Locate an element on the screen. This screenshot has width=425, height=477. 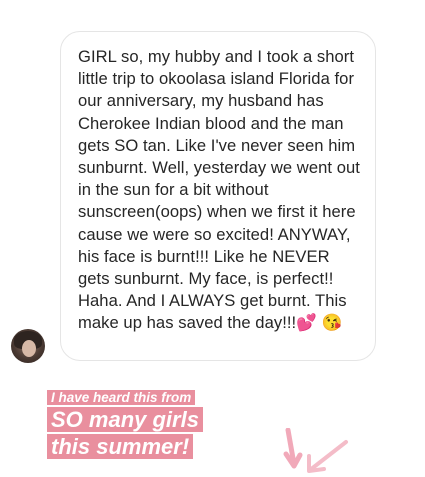
avatar-face is located at coordinates (29, 348).